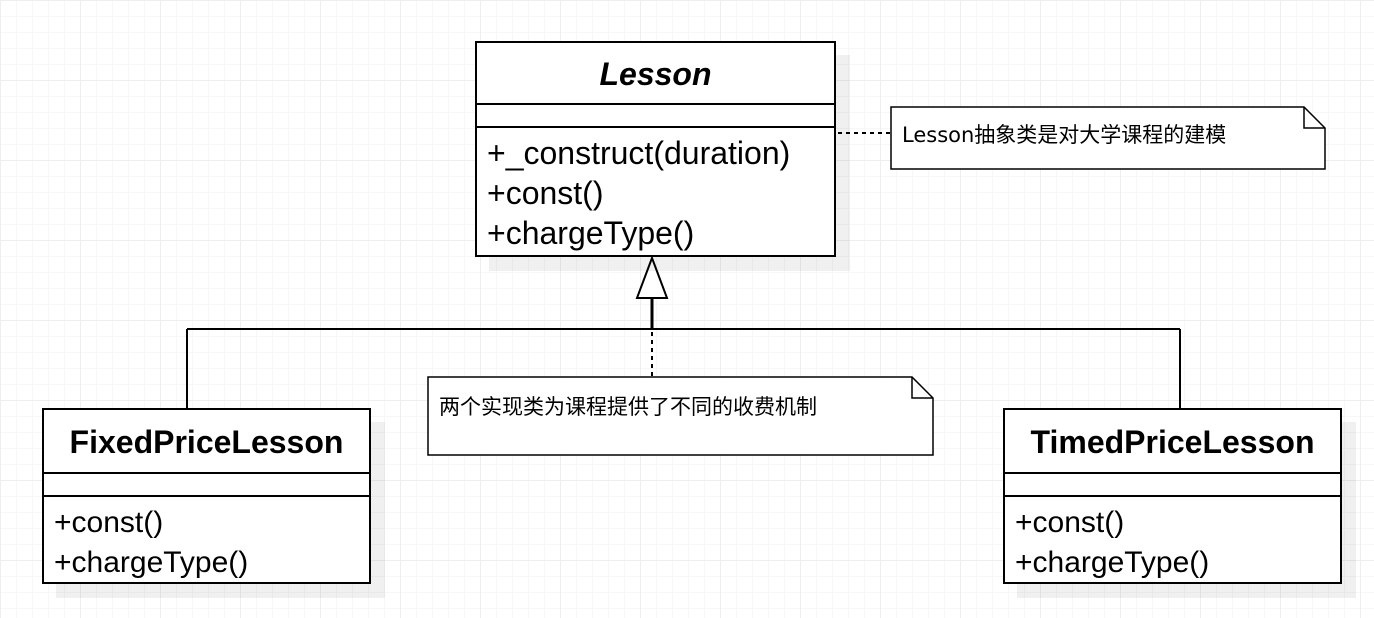  I want to click on note-implementations: 两个实现类为课程提供了不同的收费机制, so click(680, 416).